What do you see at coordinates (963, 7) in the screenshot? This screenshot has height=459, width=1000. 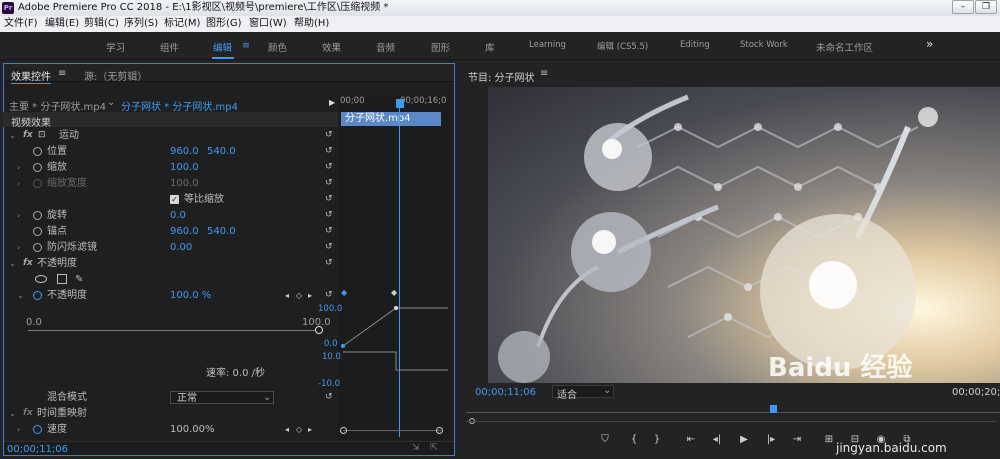 I see `minimize-button: –` at bounding box center [963, 7].